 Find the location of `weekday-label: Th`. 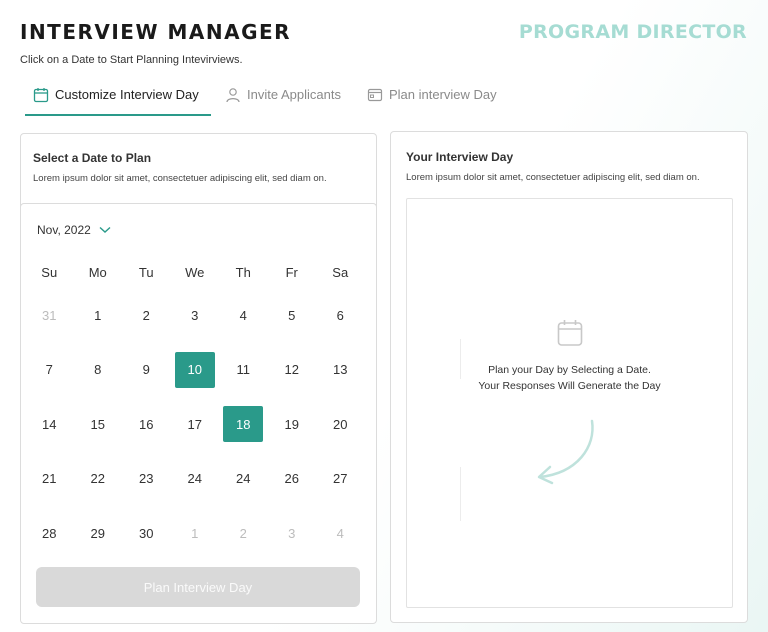

weekday-label: Th is located at coordinates (243, 272).